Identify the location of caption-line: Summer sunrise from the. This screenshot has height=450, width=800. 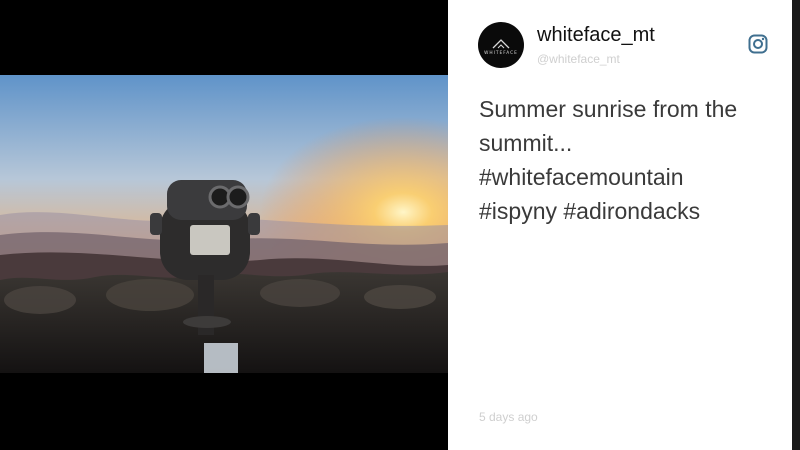
(608, 109).